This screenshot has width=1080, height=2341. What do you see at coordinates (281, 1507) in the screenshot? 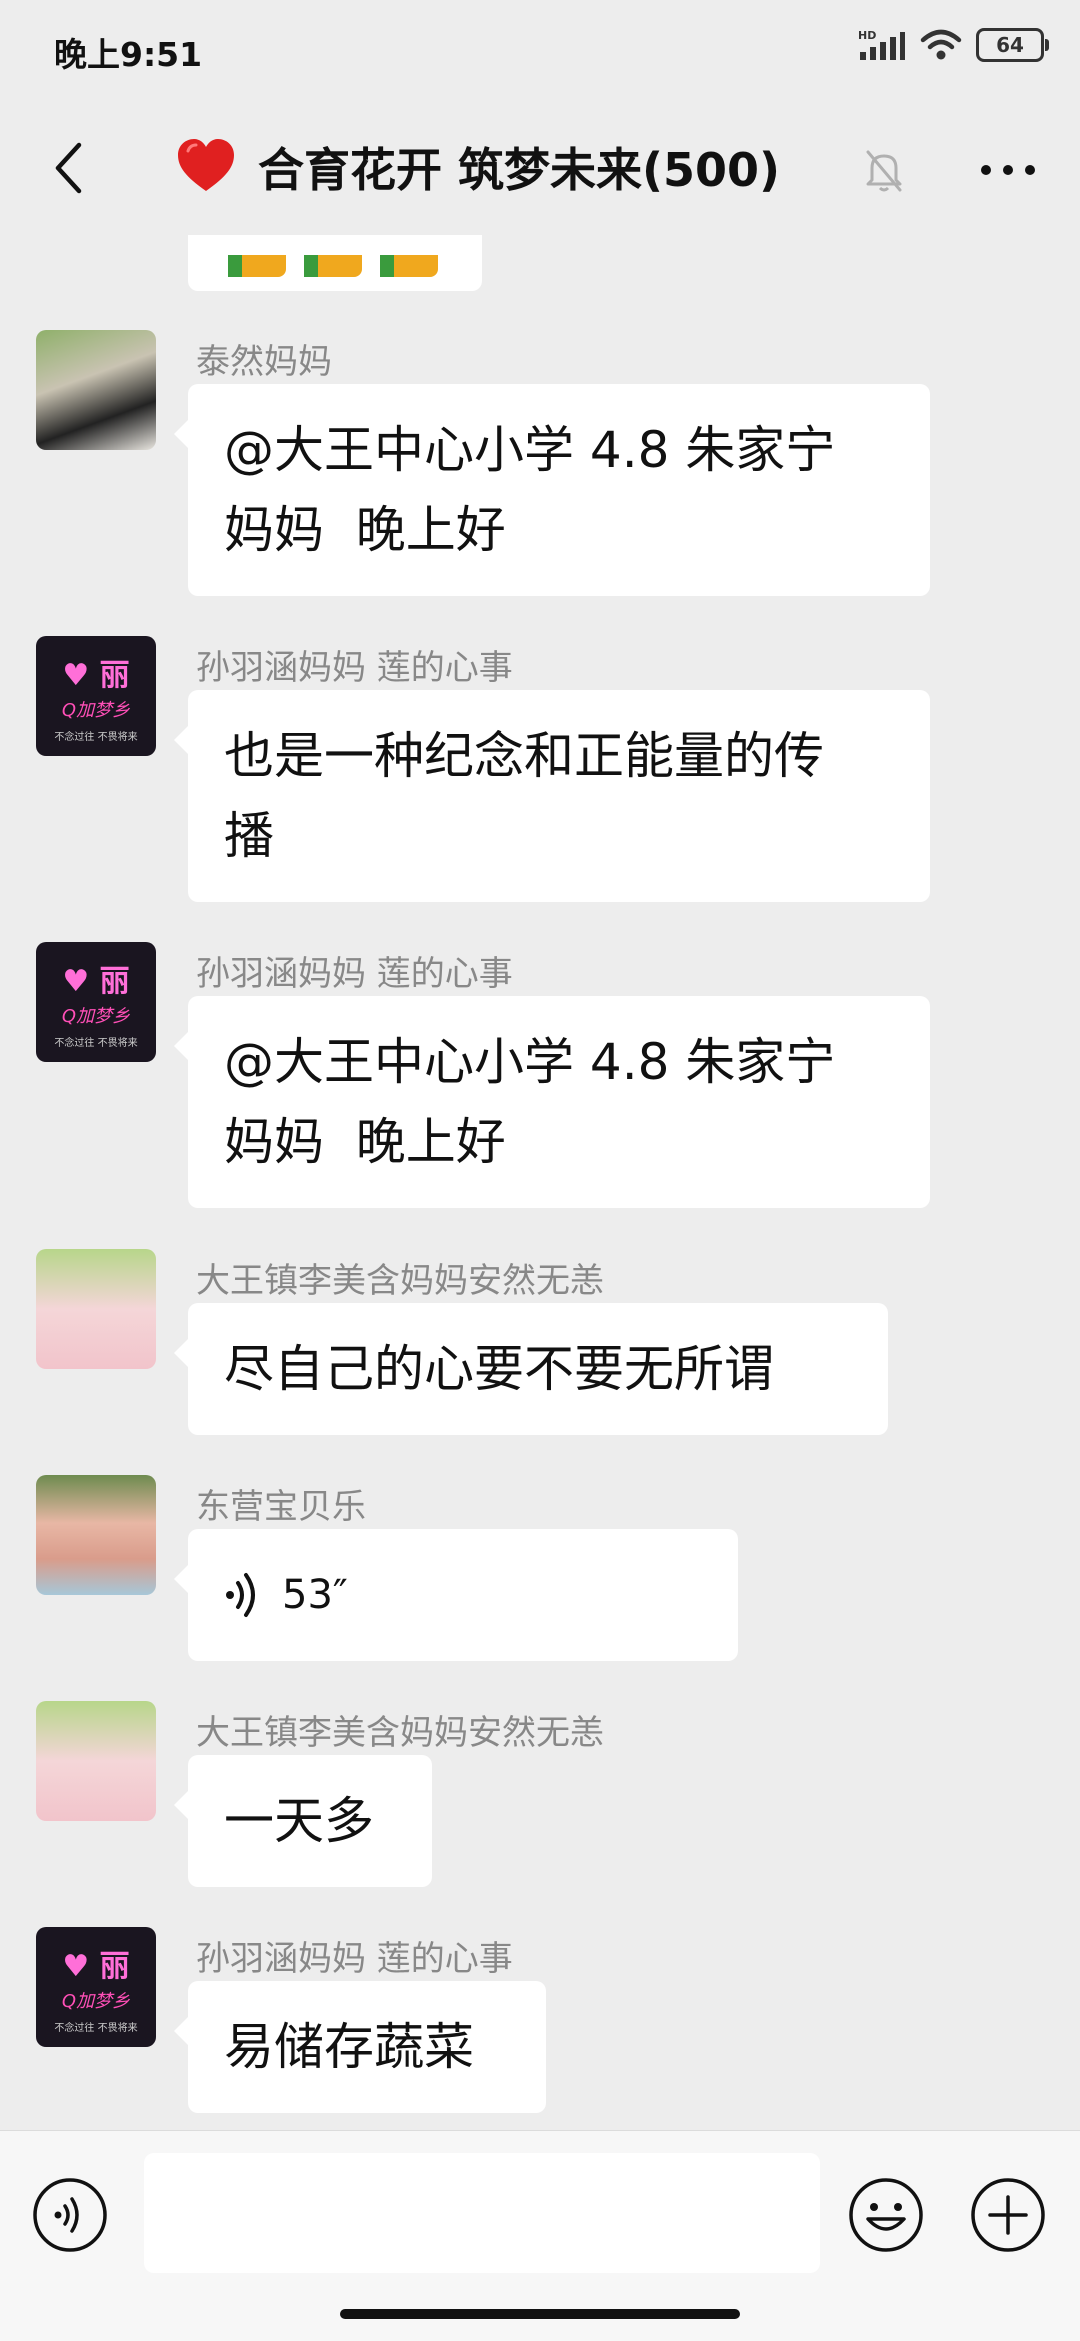
I see `sender-name: 东营宝贝乐` at bounding box center [281, 1507].